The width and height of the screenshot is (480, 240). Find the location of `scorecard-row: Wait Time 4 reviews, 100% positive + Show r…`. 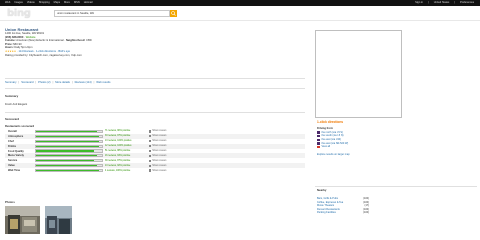

scorecard-row: Wait Time 4 reviews, 100% positive + Show r… is located at coordinates (155, 170).